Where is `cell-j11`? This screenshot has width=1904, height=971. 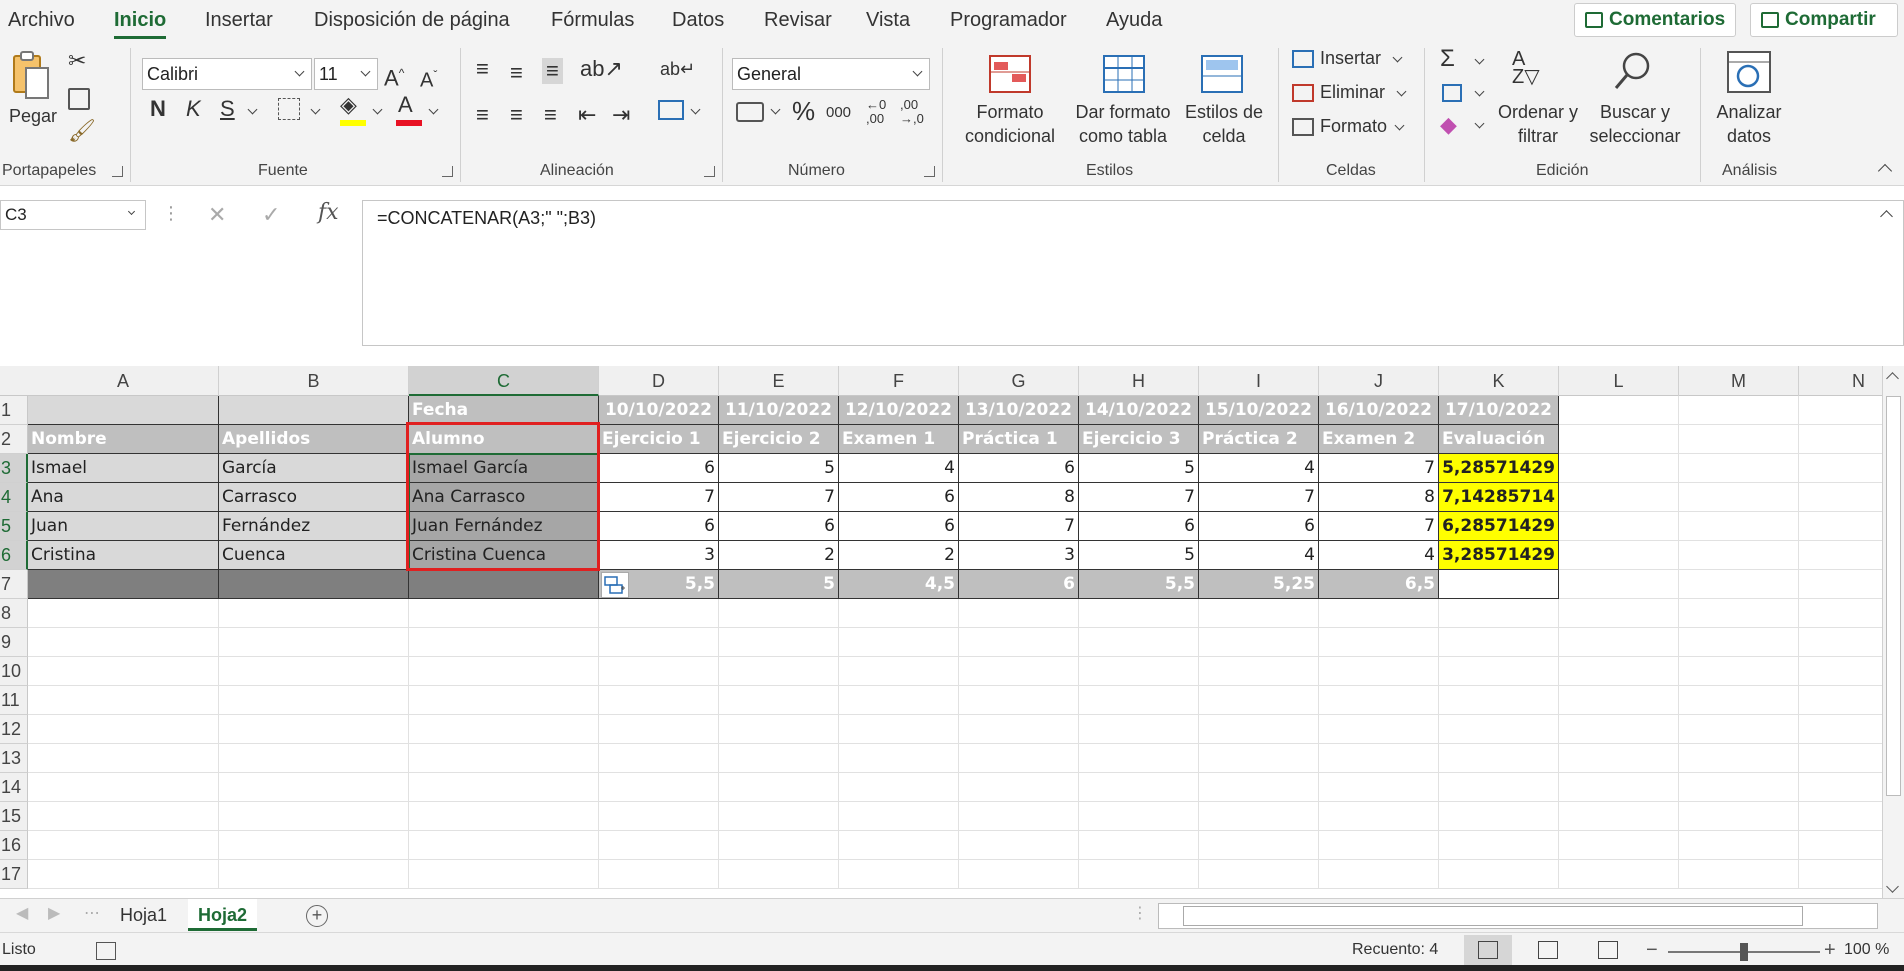
cell-j11 is located at coordinates (1379, 700).